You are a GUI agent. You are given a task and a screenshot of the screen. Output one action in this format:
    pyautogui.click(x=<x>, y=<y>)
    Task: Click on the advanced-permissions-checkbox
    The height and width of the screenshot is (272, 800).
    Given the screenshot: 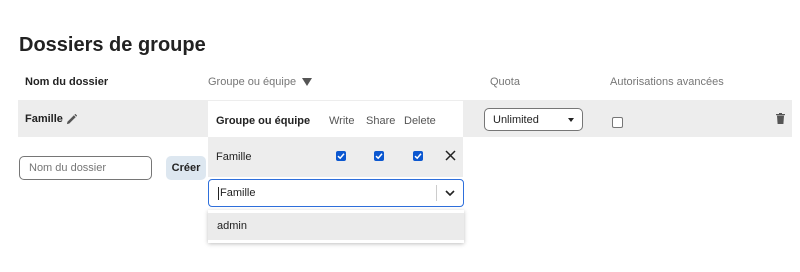 What is the action you would take?
    pyautogui.click(x=617, y=122)
    